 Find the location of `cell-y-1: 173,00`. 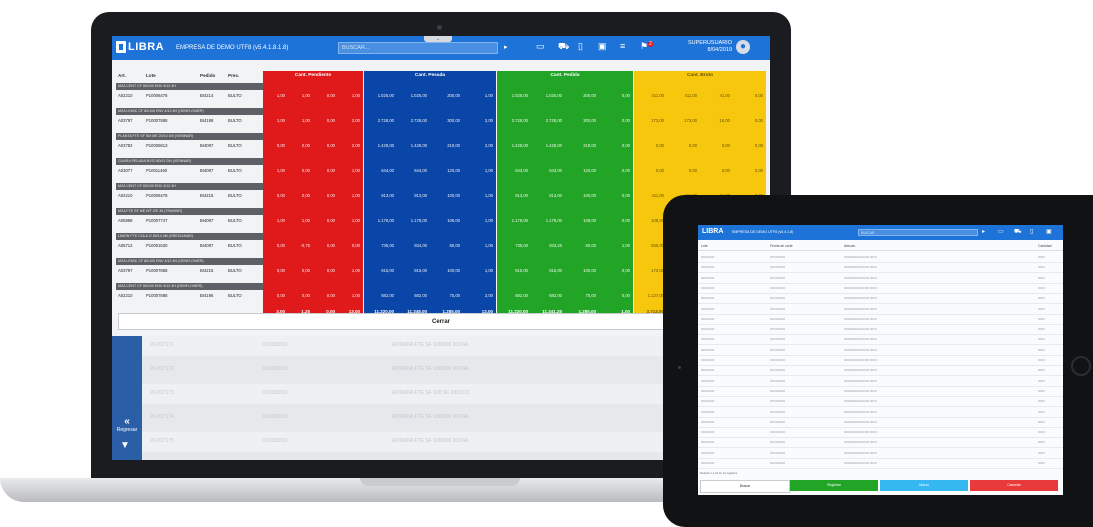

cell-y-1: 173,00 is located at coordinates (690, 120).